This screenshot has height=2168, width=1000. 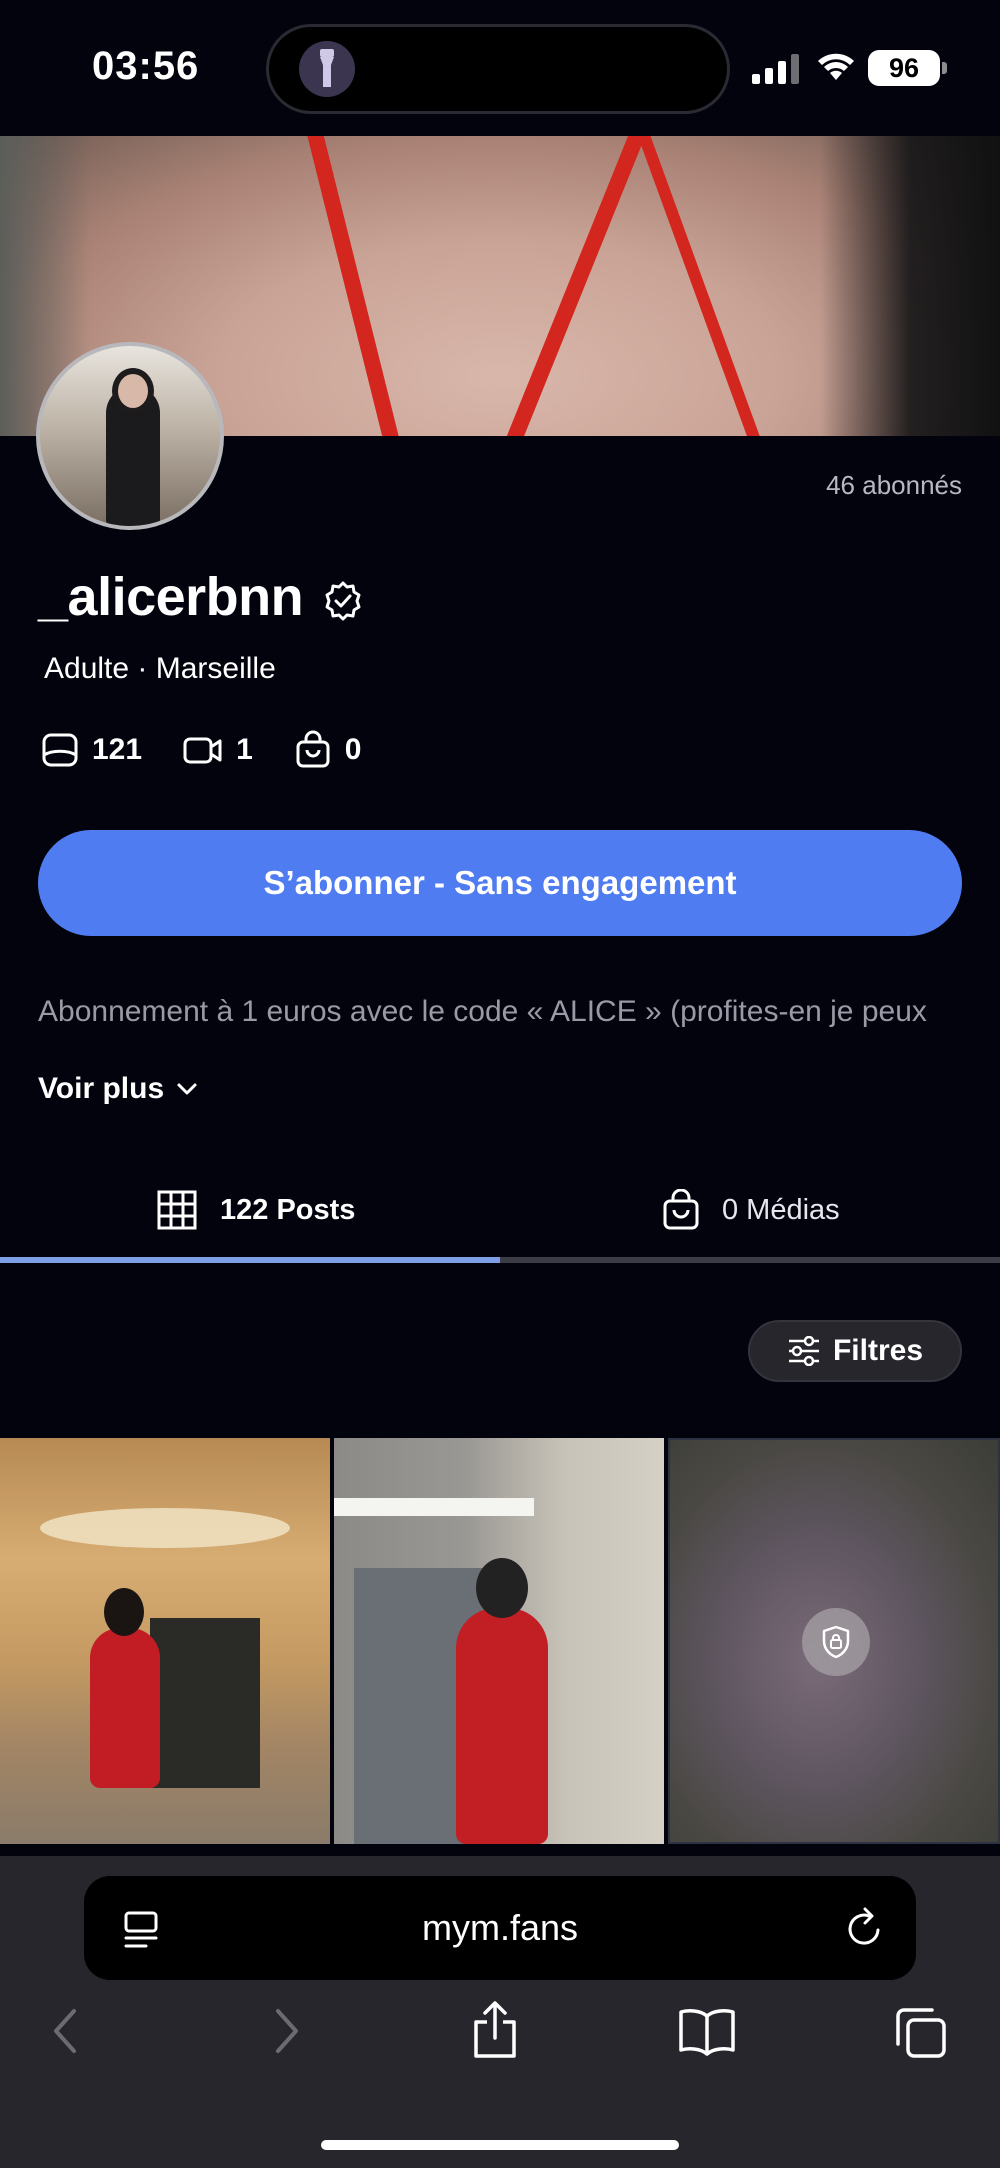 I want to click on flashlight-icon, so click(x=327, y=69).